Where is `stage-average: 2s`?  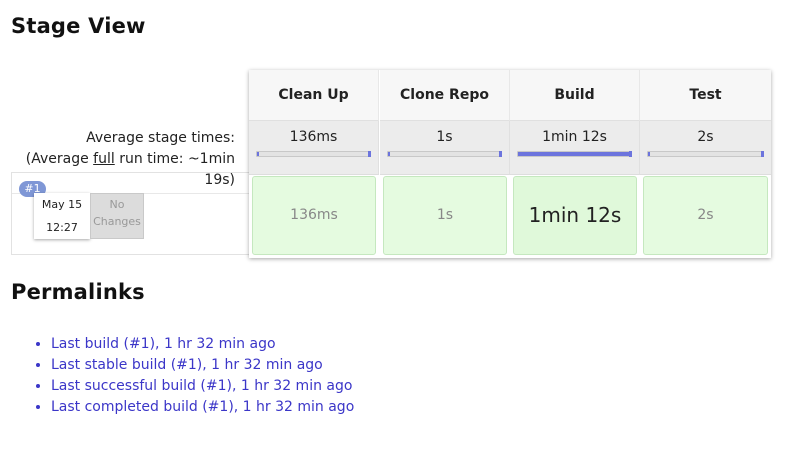
stage-average: 2s is located at coordinates (705, 148).